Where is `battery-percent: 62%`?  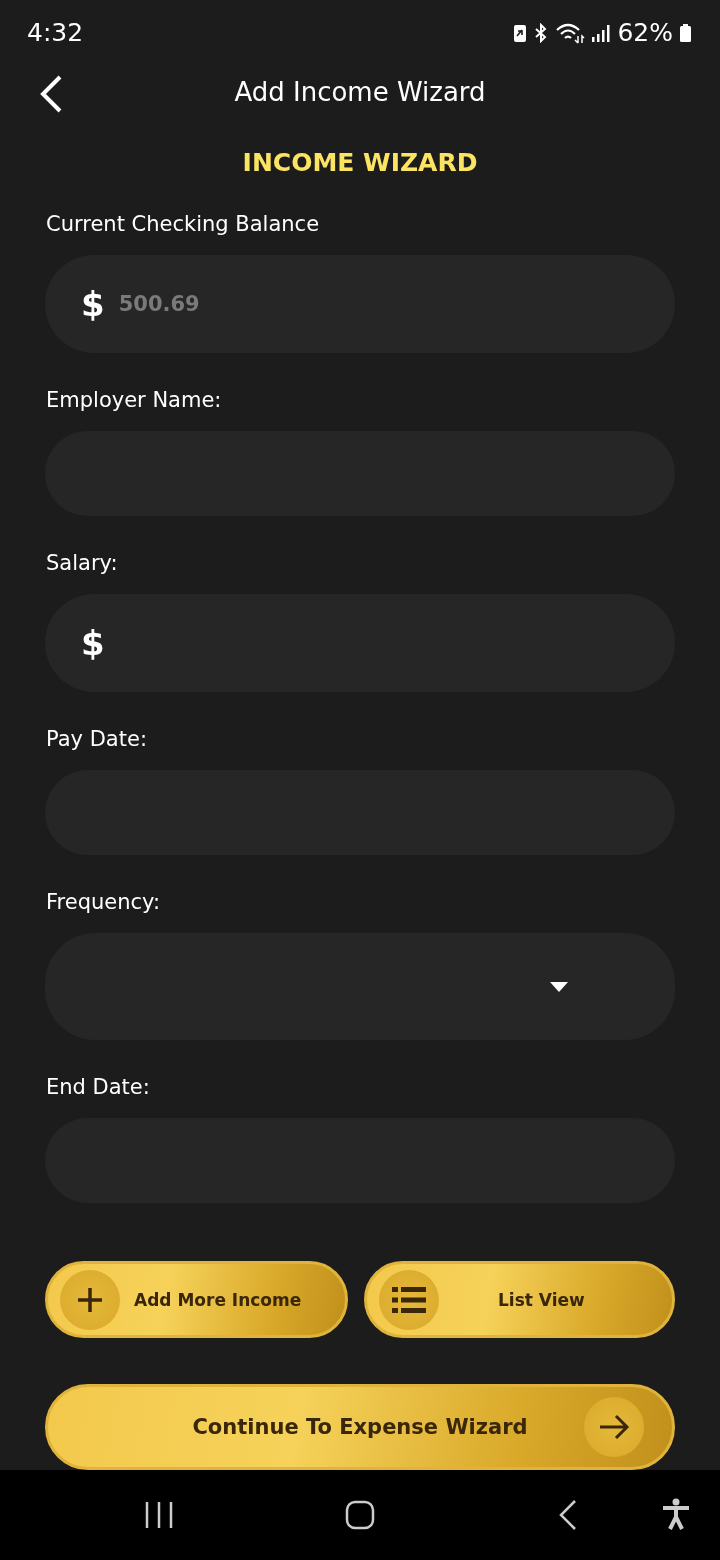
battery-percent: 62% is located at coordinates (645, 33).